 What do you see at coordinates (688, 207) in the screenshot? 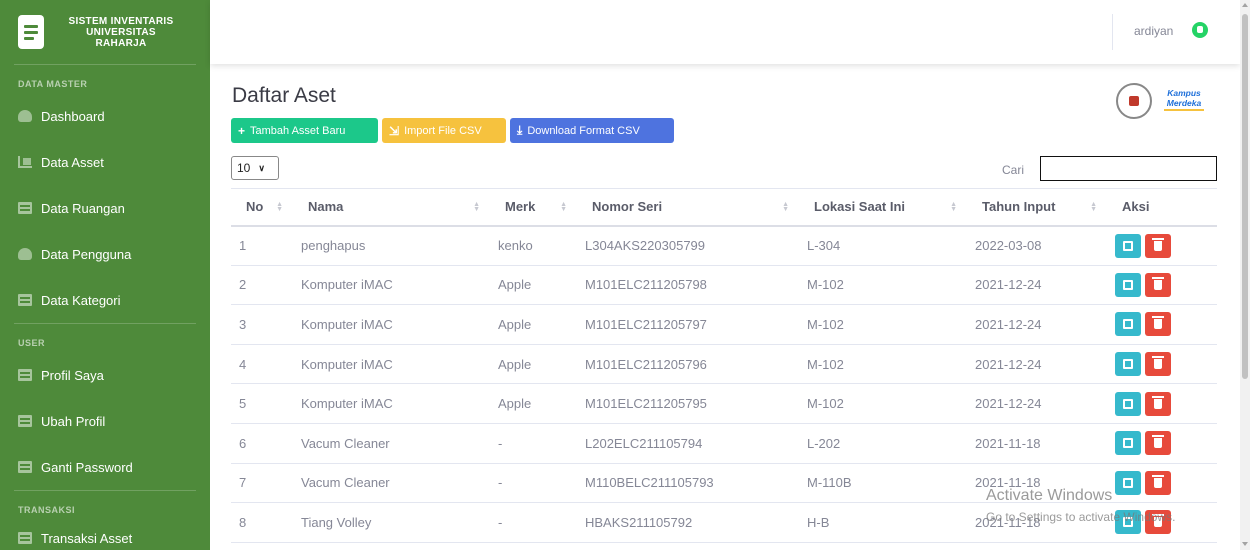
I see `column-header-nomor-seri: Nomor Seri ▲ ▼` at bounding box center [688, 207].